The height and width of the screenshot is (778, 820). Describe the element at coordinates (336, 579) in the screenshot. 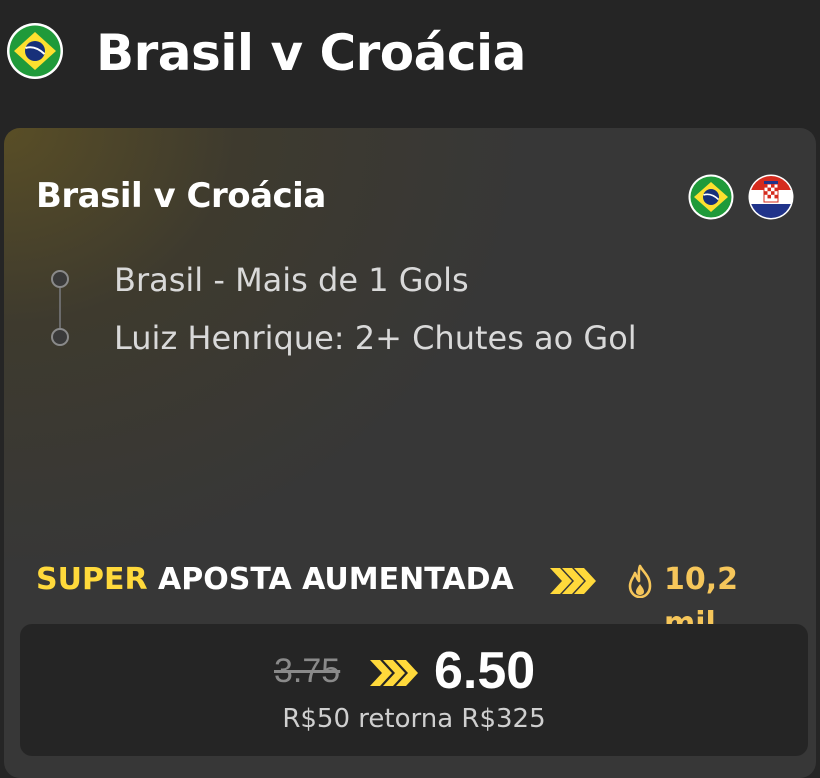

I see `boost-label: APOSTA AUMENTADA` at that location.